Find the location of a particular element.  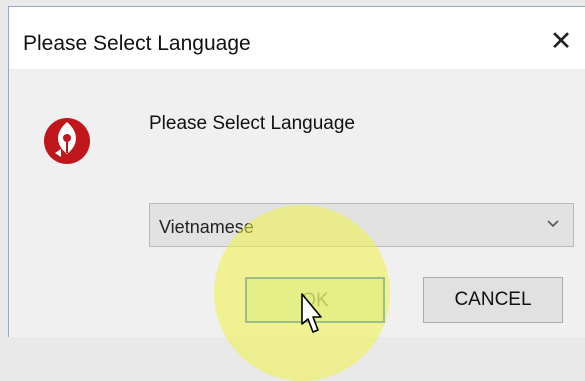

language-select: Vietnamese is located at coordinates (361, 225).